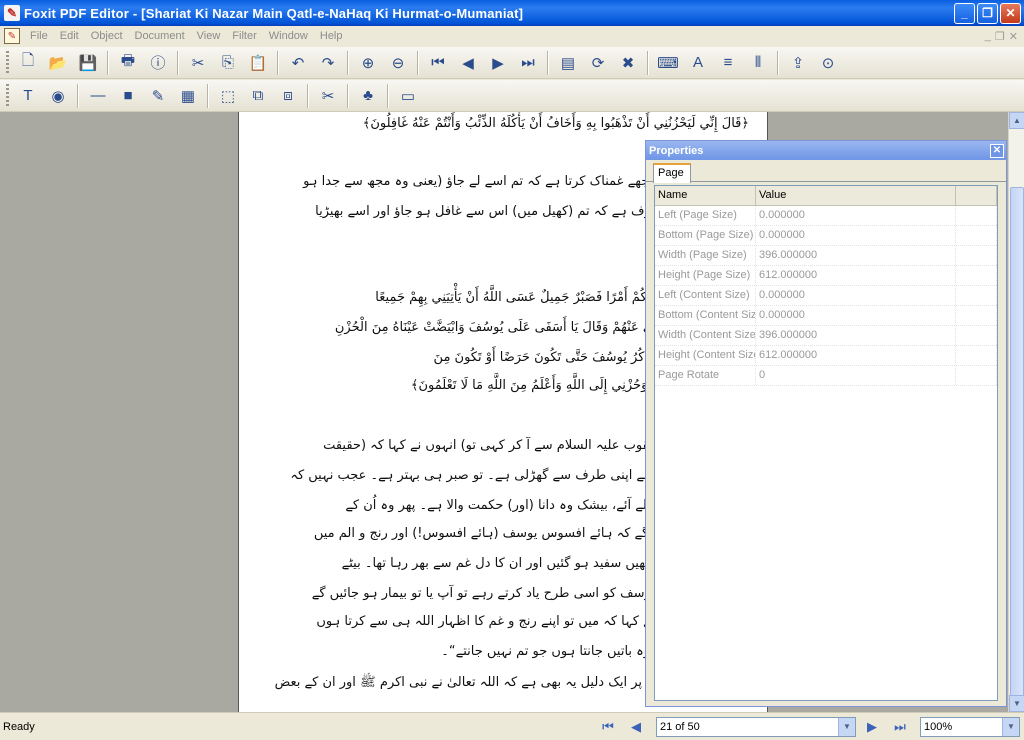 The height and width of the screenshot is (740, 1024). I want to click on tab-page: Page, so click(672, 173).